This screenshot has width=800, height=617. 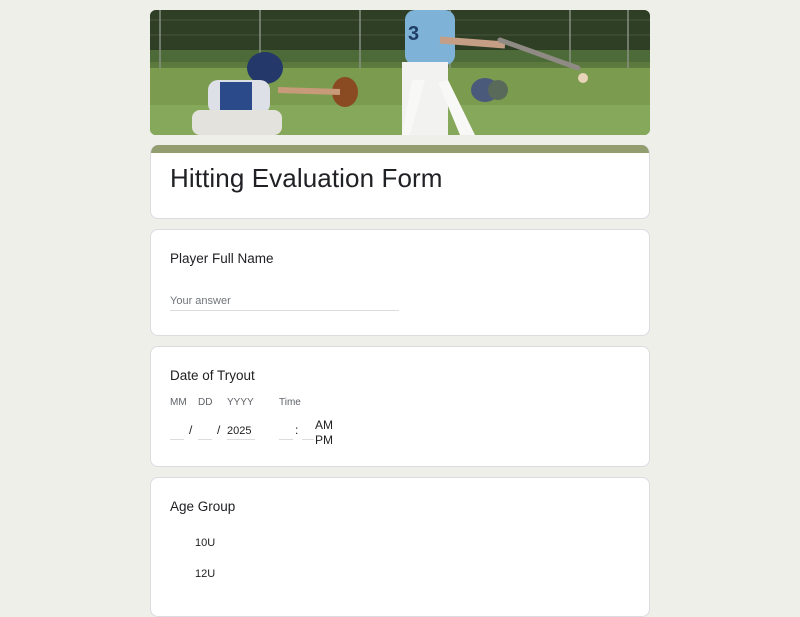 I want to click on title-accent-bar, so click(x=400, y=149).